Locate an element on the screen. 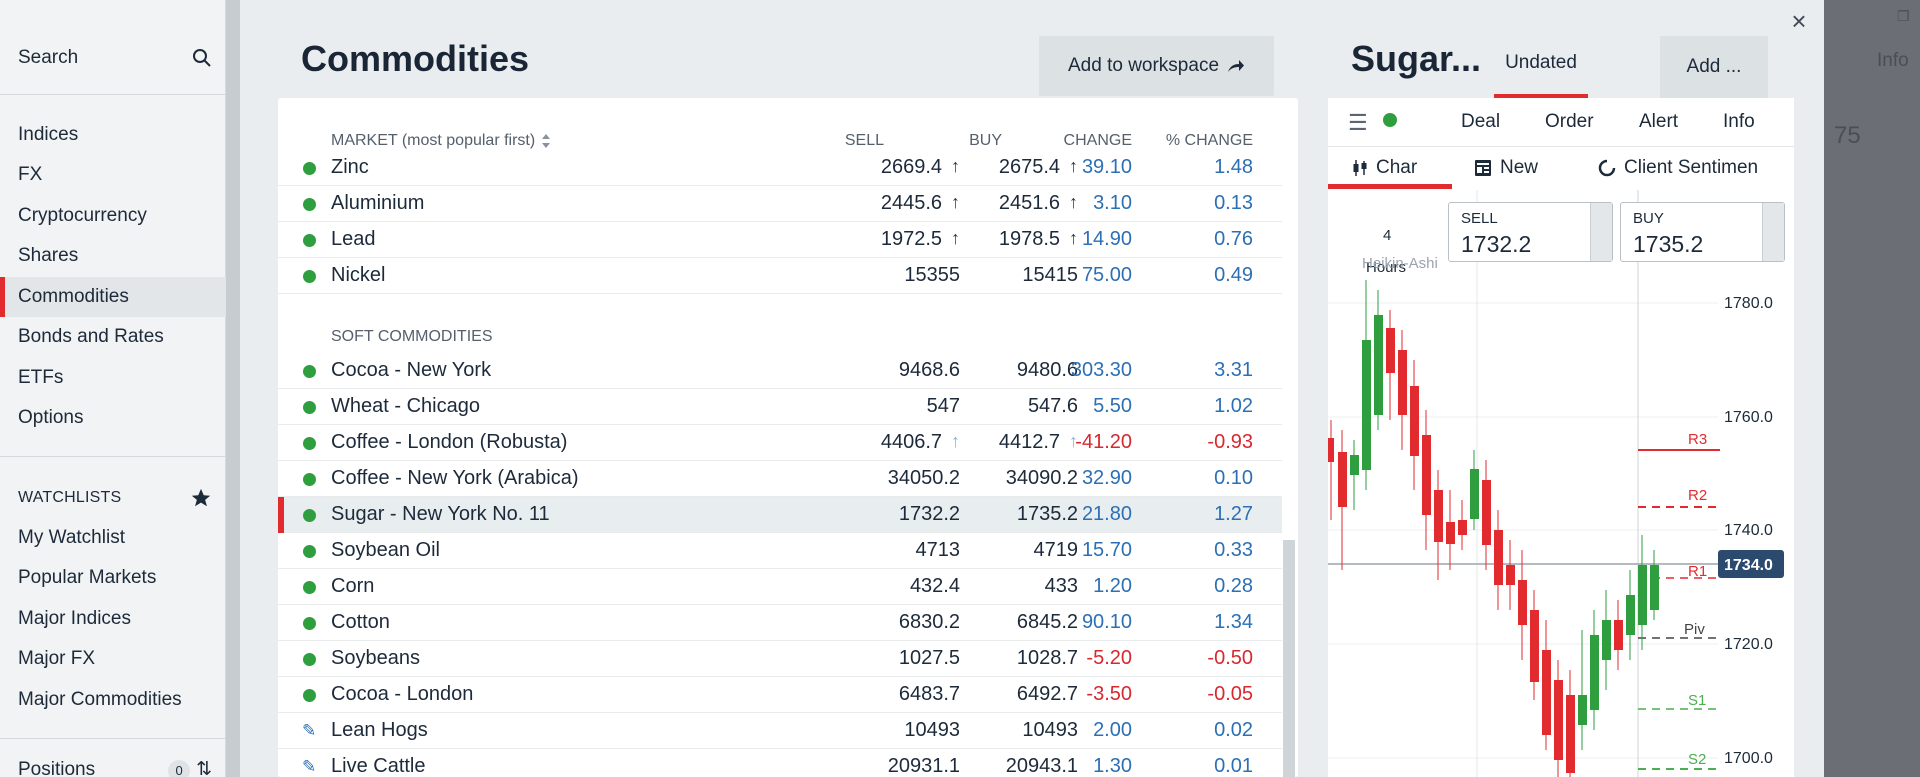 This screenshot has width=1920, height=777. sidebar-item-label: Commodities is located at coordinates (73, 296).